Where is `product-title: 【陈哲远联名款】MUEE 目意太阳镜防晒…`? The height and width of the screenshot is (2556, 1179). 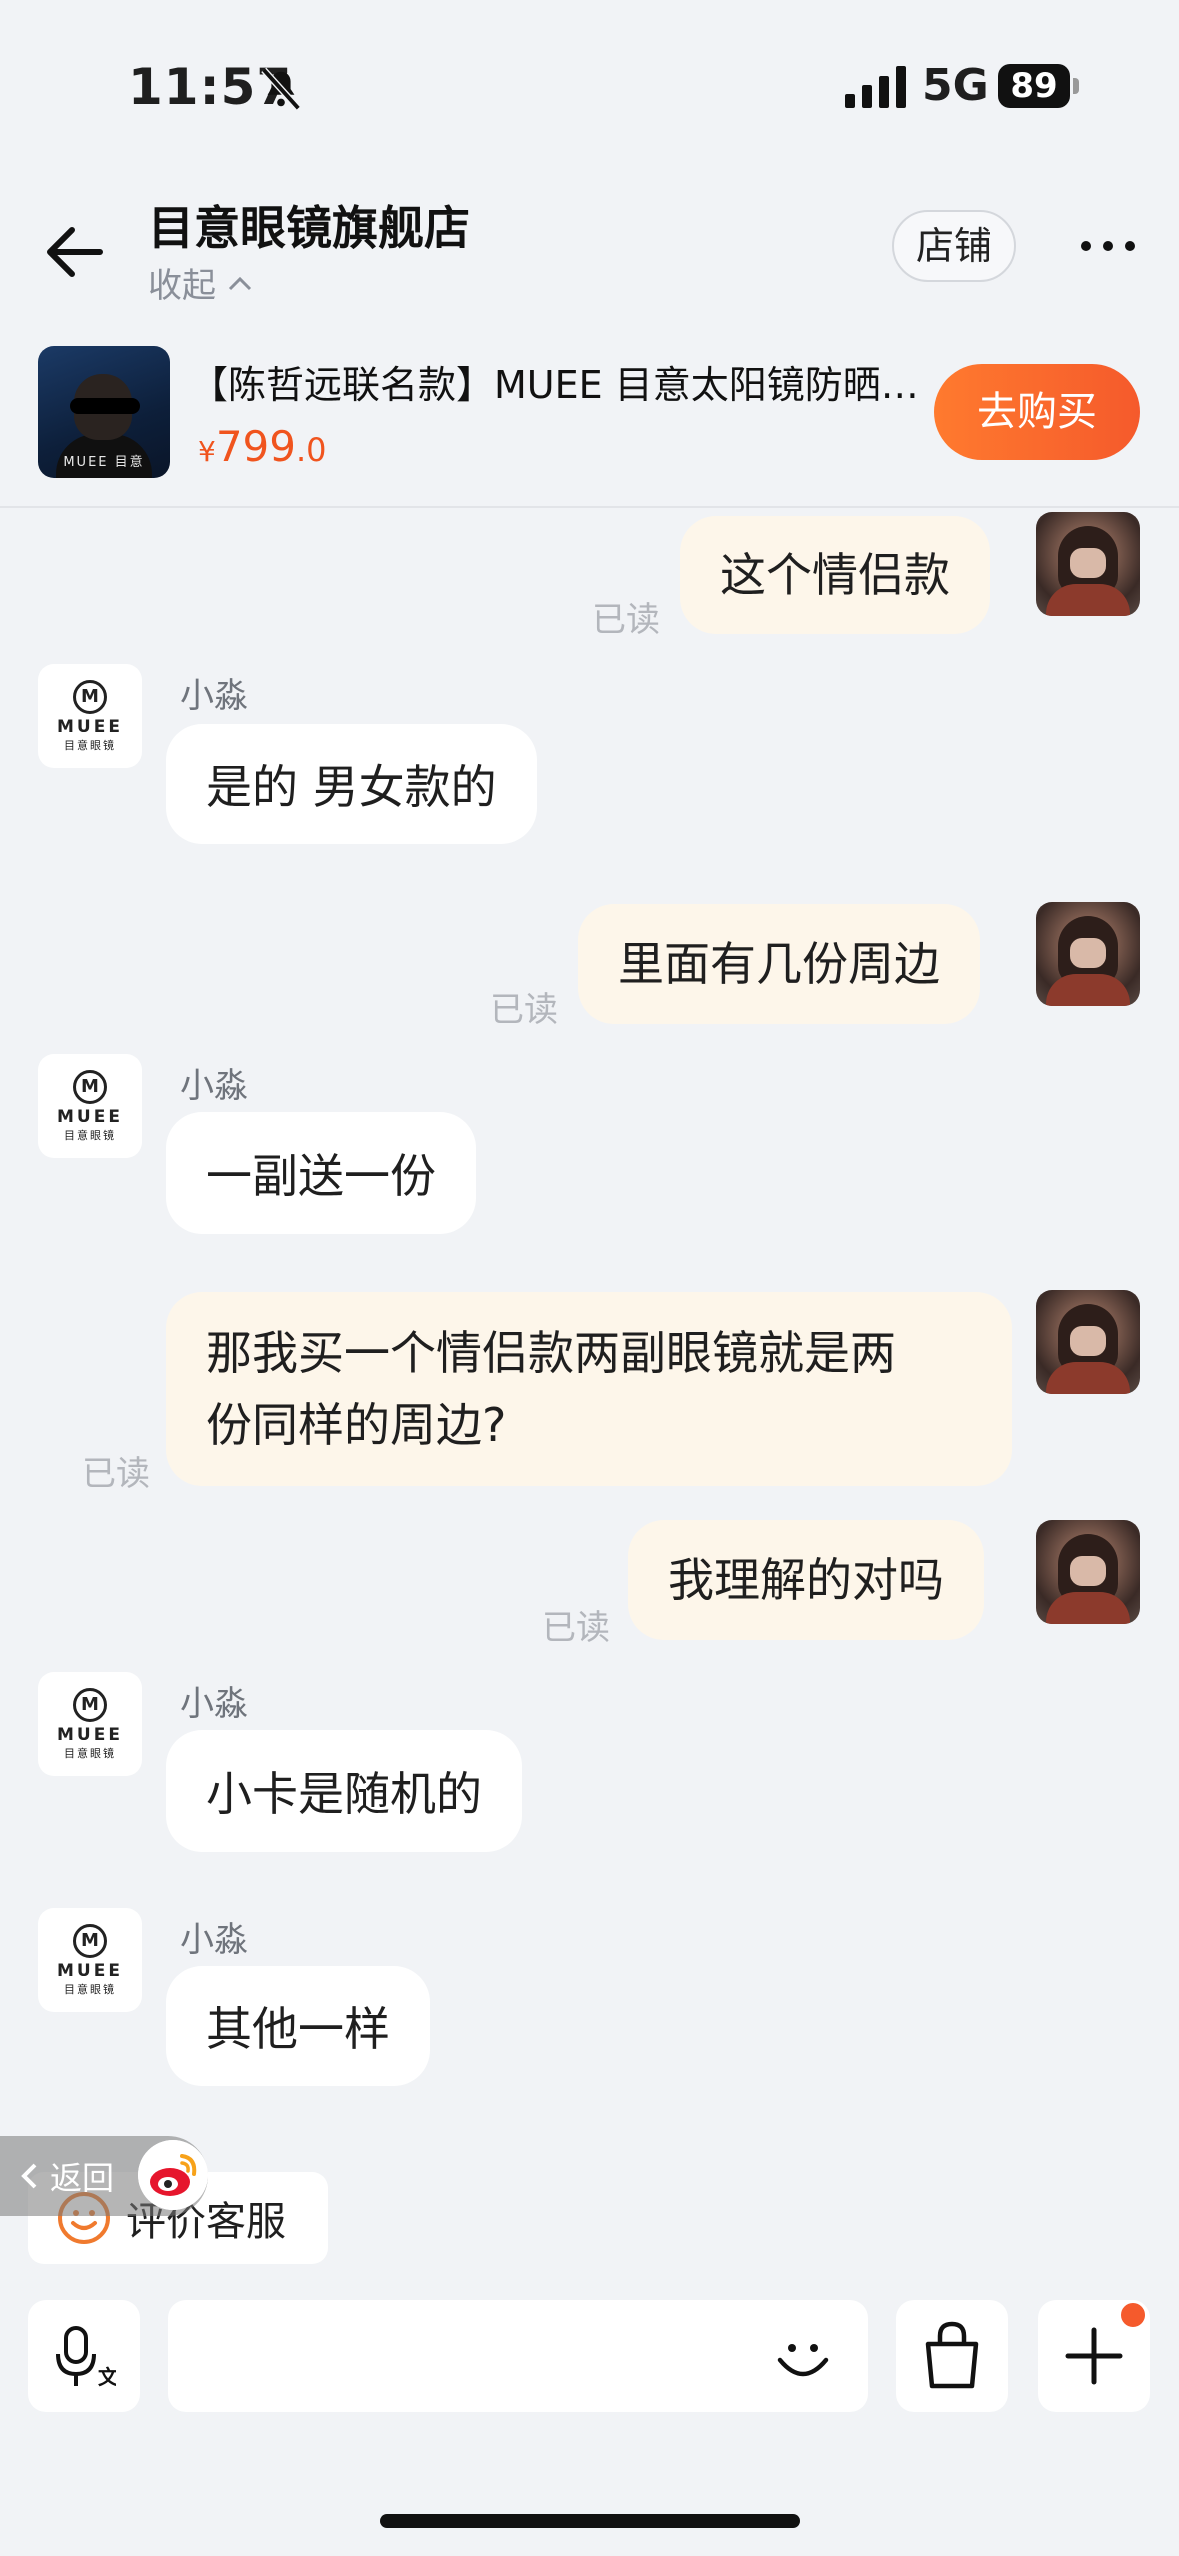
product-title: 【陈哲远联名款】MUEE 目意太阳镜防晒… is located at coordinates (555, 381).